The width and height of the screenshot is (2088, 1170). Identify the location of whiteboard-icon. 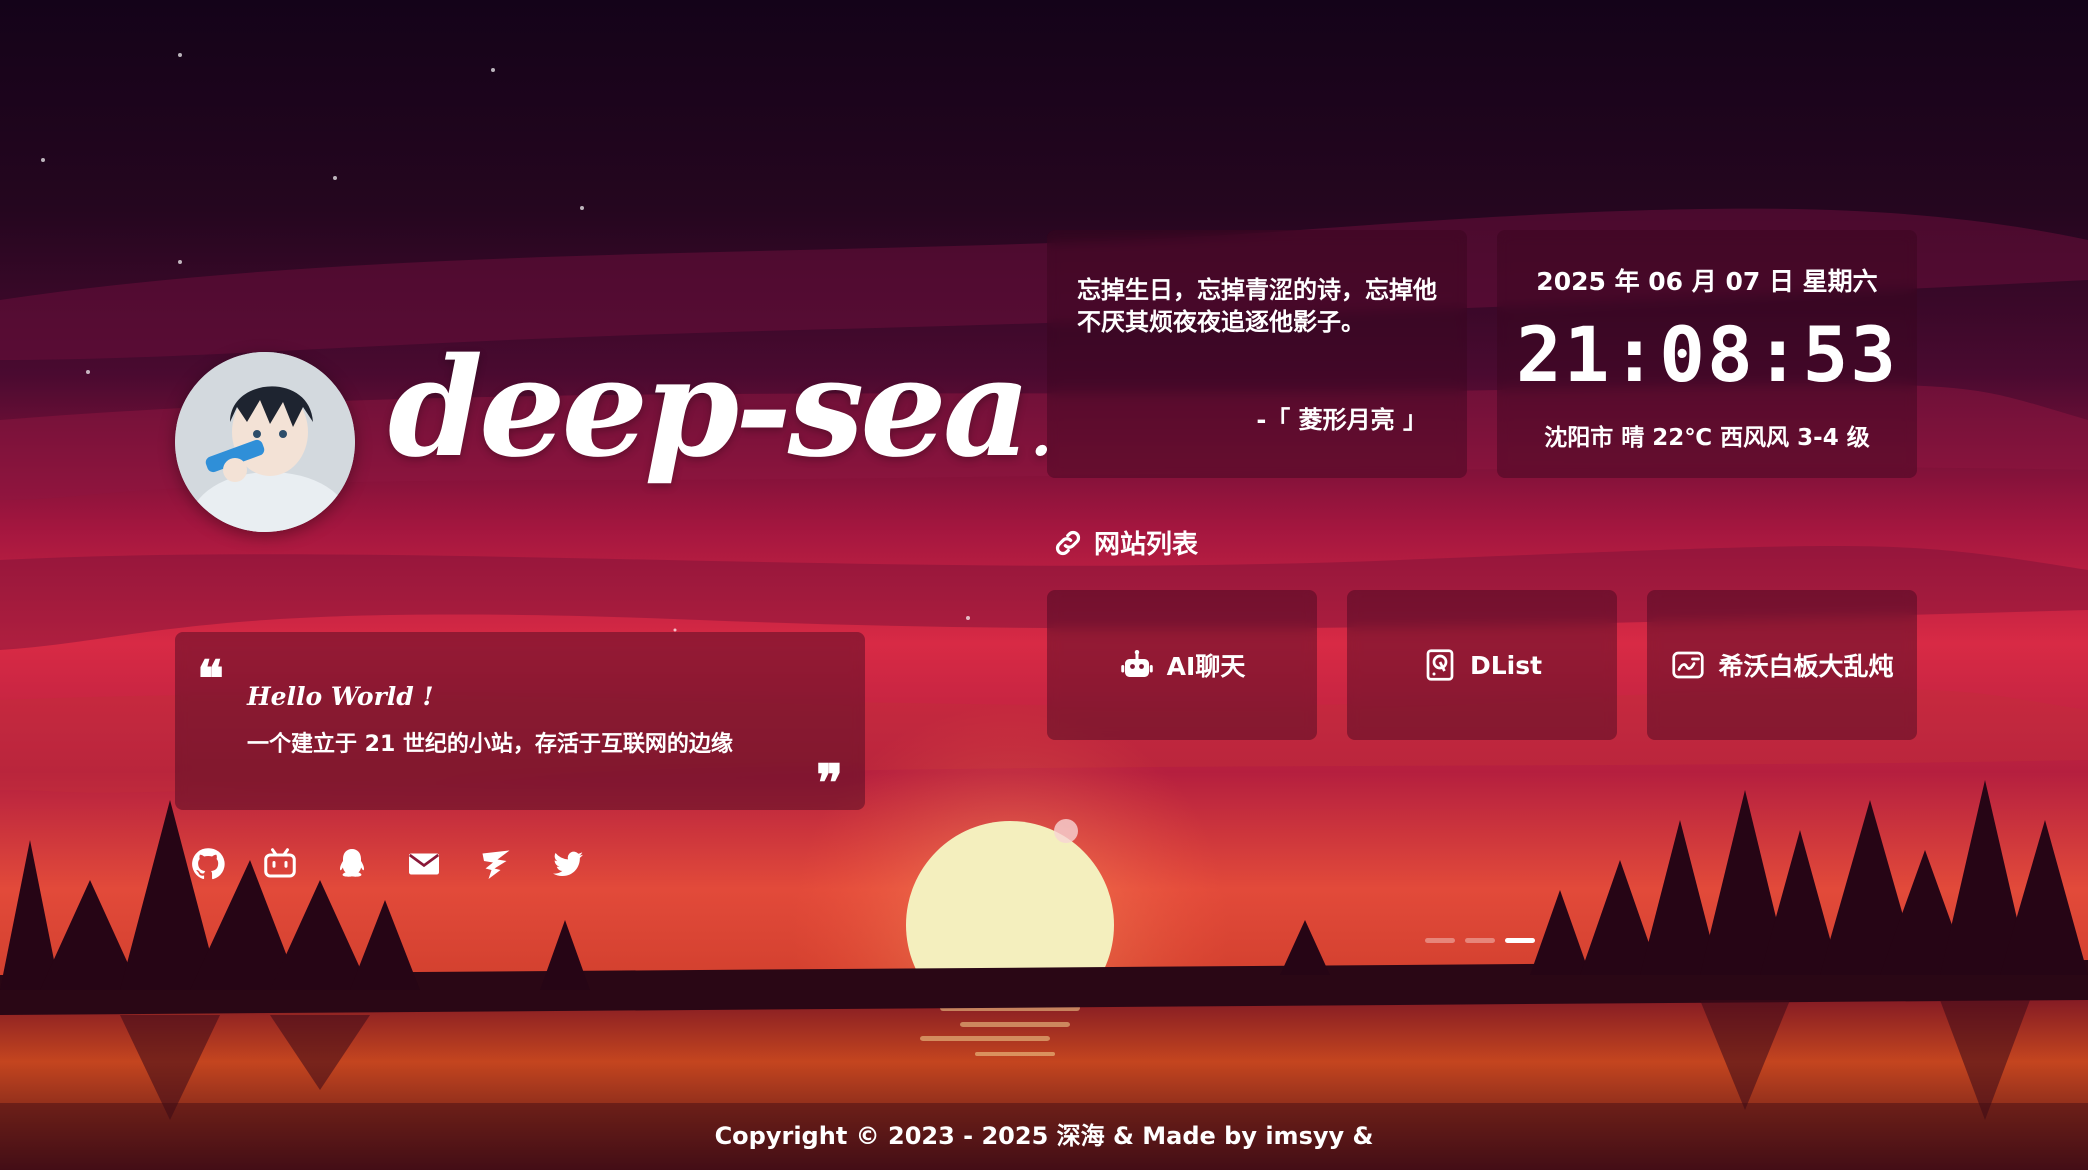
(1688, 665).